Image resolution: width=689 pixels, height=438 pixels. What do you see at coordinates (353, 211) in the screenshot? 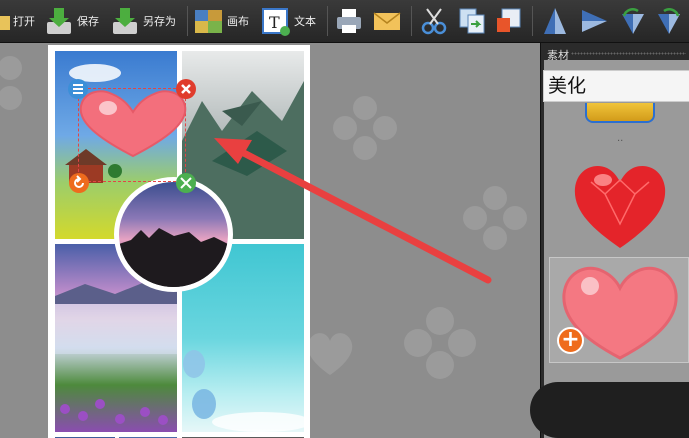
I see `annotation-arrow` at bounding box center [353, 211].